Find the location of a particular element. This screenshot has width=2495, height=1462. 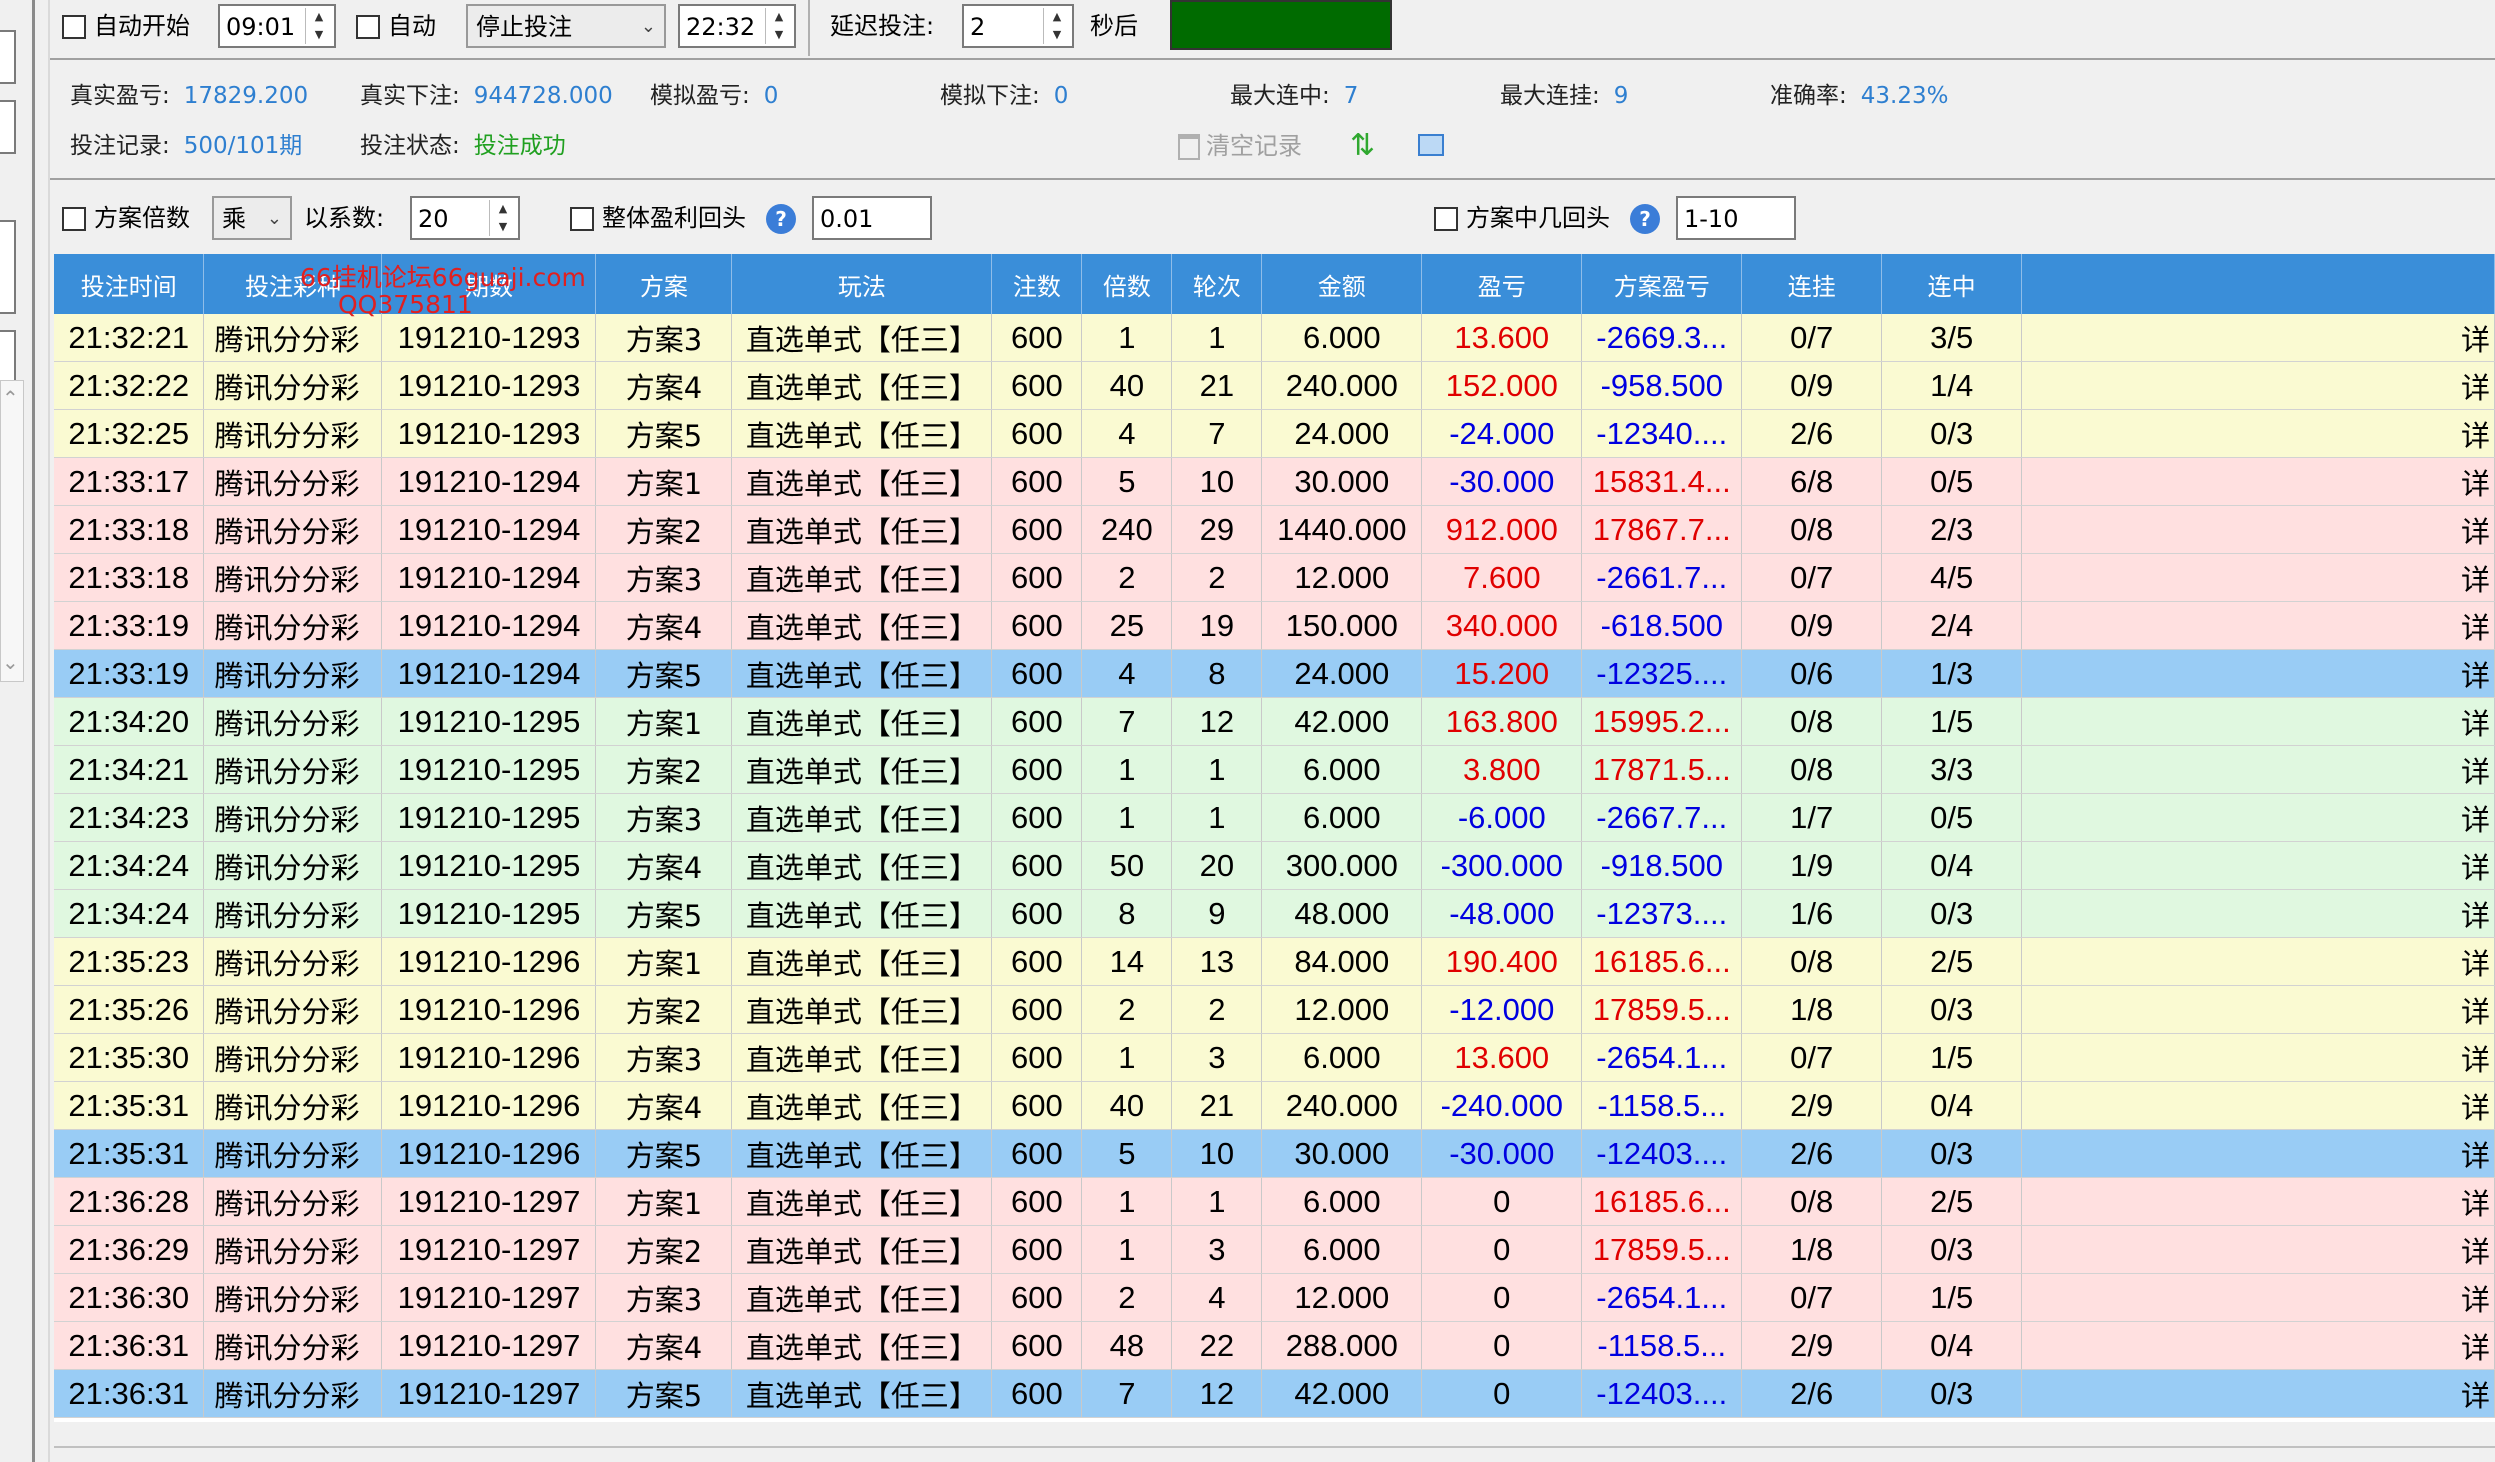

sort-arrows-icon: ⇅ is located at coordinates (1362, 146).